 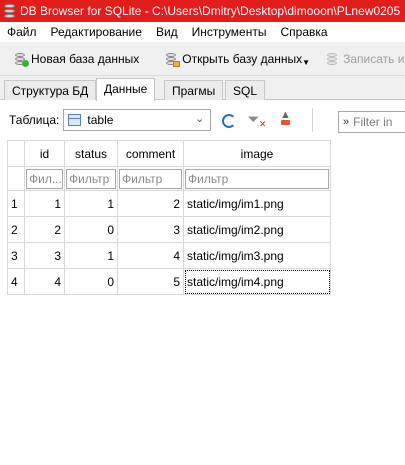 What do you see at coordinates (150, 178) in the screenshot?
I see `filter-input-comment: Фильтр` at bounding box center [150, 178].